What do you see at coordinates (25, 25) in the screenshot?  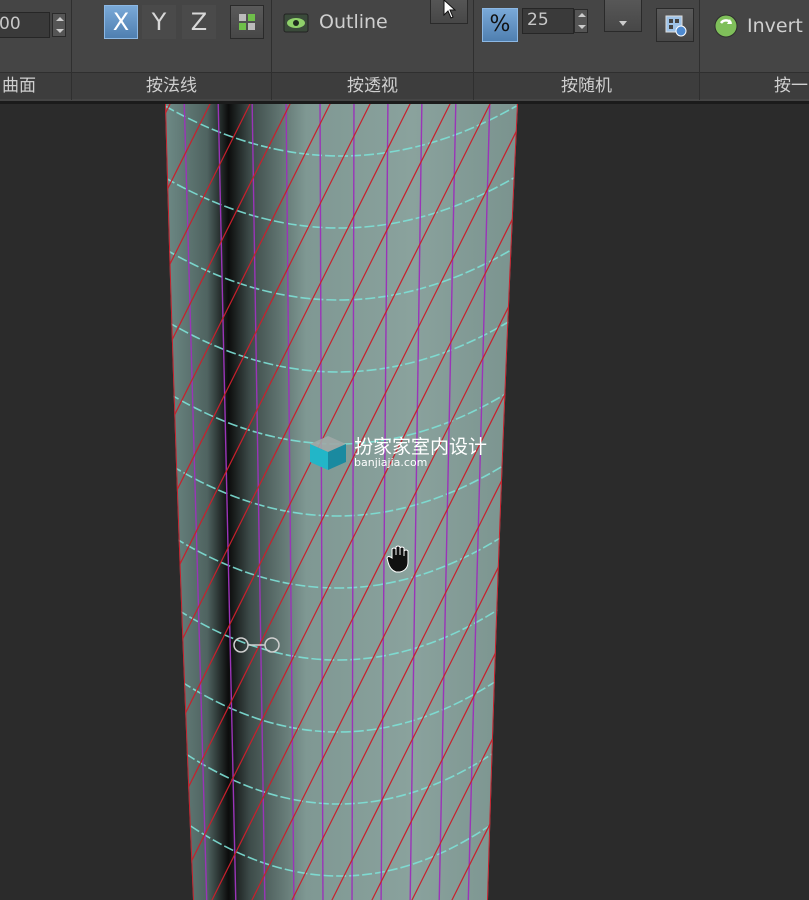 I see `surface-spinner-input: 00` at bounding box center [25, 25].